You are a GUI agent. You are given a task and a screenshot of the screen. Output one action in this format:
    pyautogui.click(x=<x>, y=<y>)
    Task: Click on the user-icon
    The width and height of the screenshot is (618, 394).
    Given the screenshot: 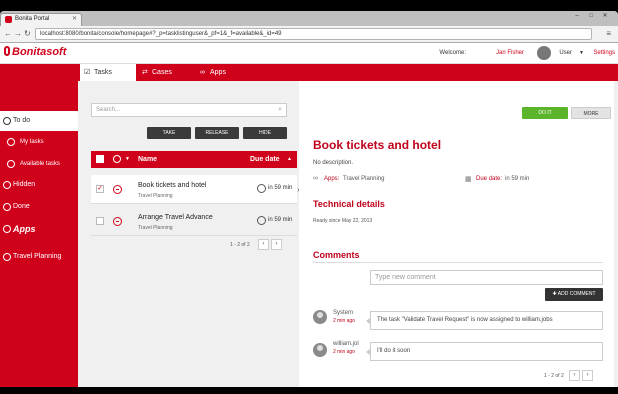 What is the action you would take?
    pyautogui.click(x=11, y=142)
    